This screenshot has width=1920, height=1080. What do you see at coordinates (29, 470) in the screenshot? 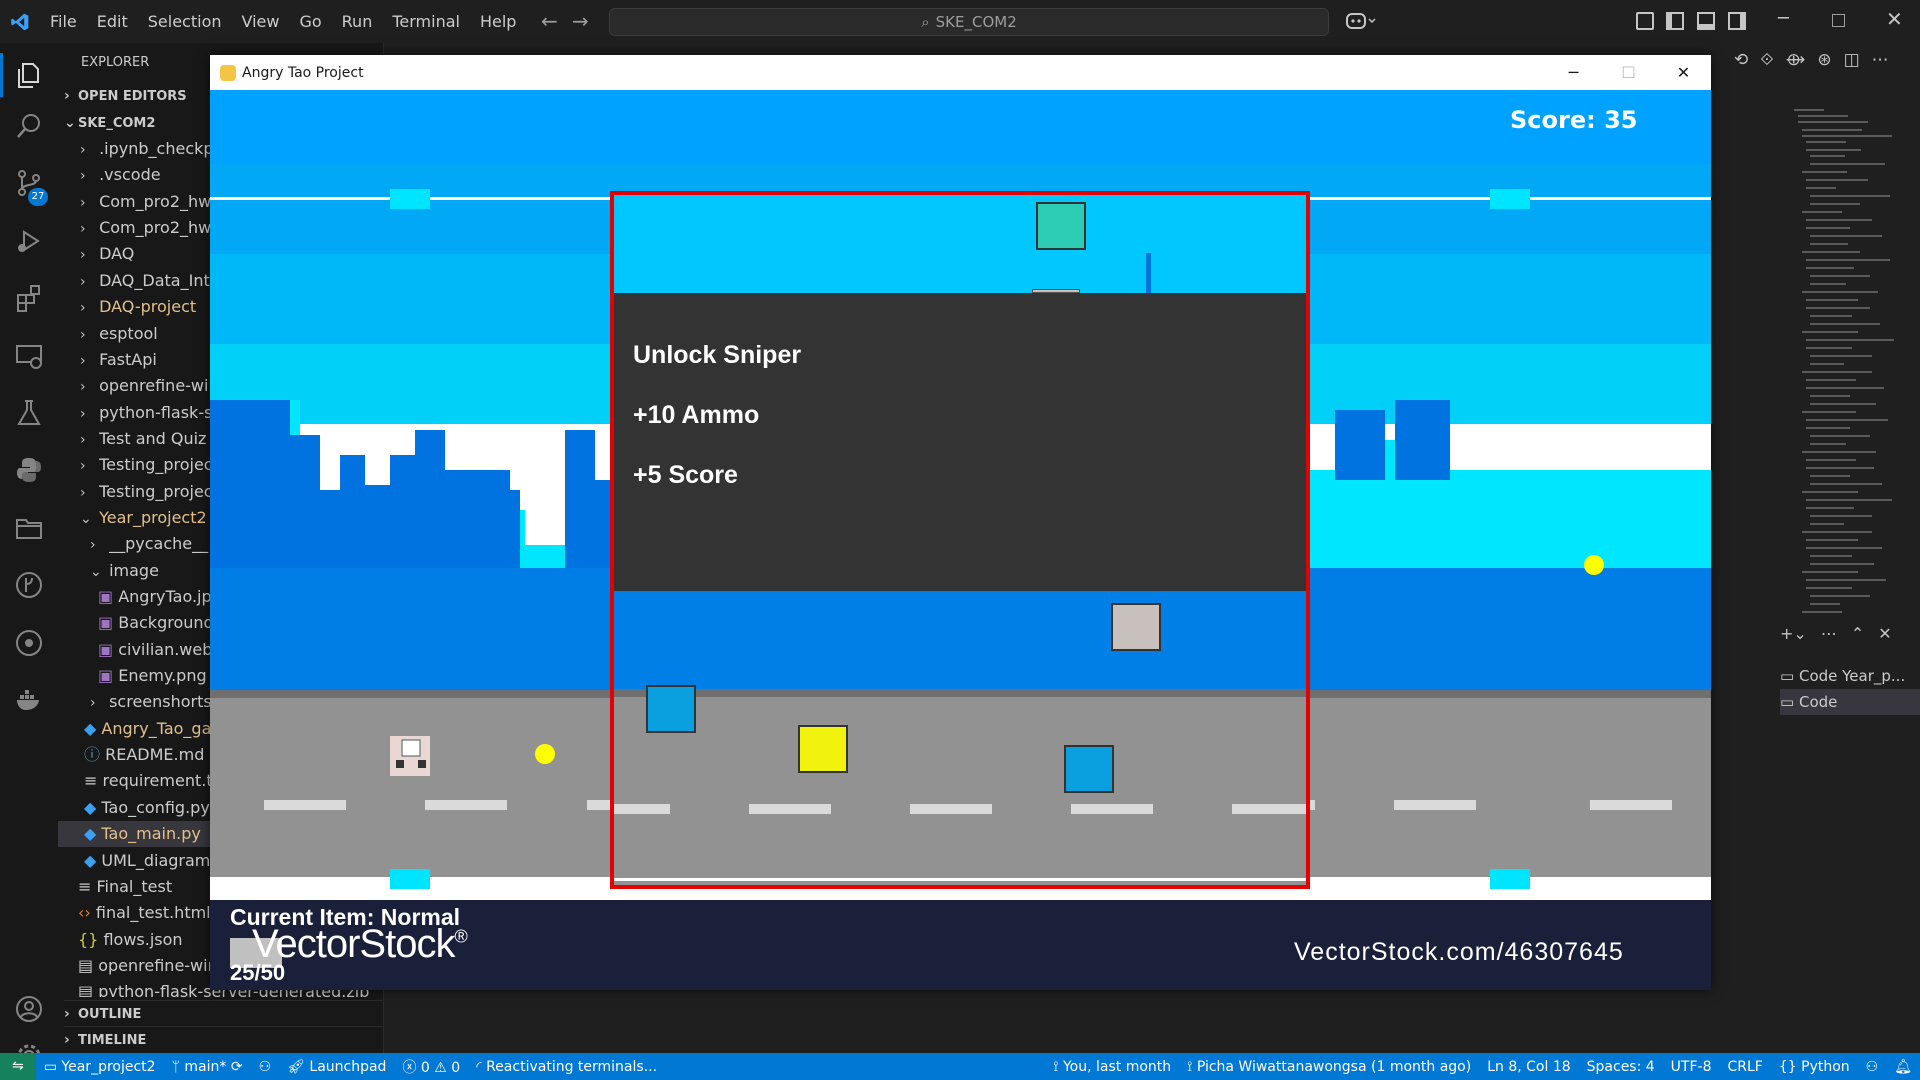
I see `python-icon` at bounding box center [29, 470].